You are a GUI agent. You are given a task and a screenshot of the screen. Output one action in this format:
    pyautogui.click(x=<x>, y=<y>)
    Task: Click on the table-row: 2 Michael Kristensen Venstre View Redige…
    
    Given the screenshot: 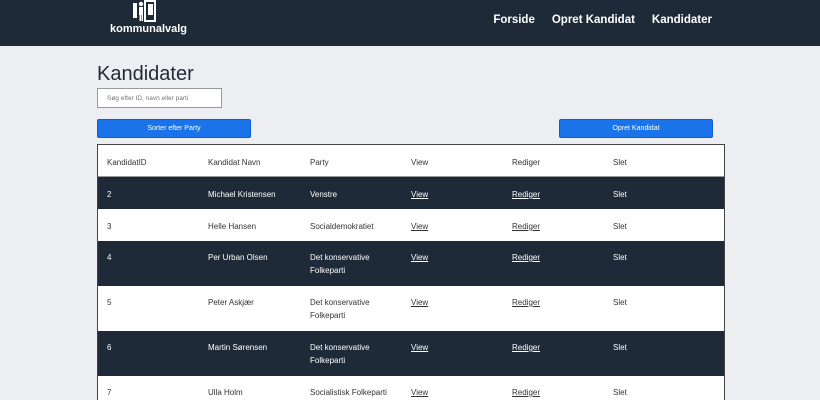 What is the action you would take?
    pyautogui.click(x=411, y=193)
    